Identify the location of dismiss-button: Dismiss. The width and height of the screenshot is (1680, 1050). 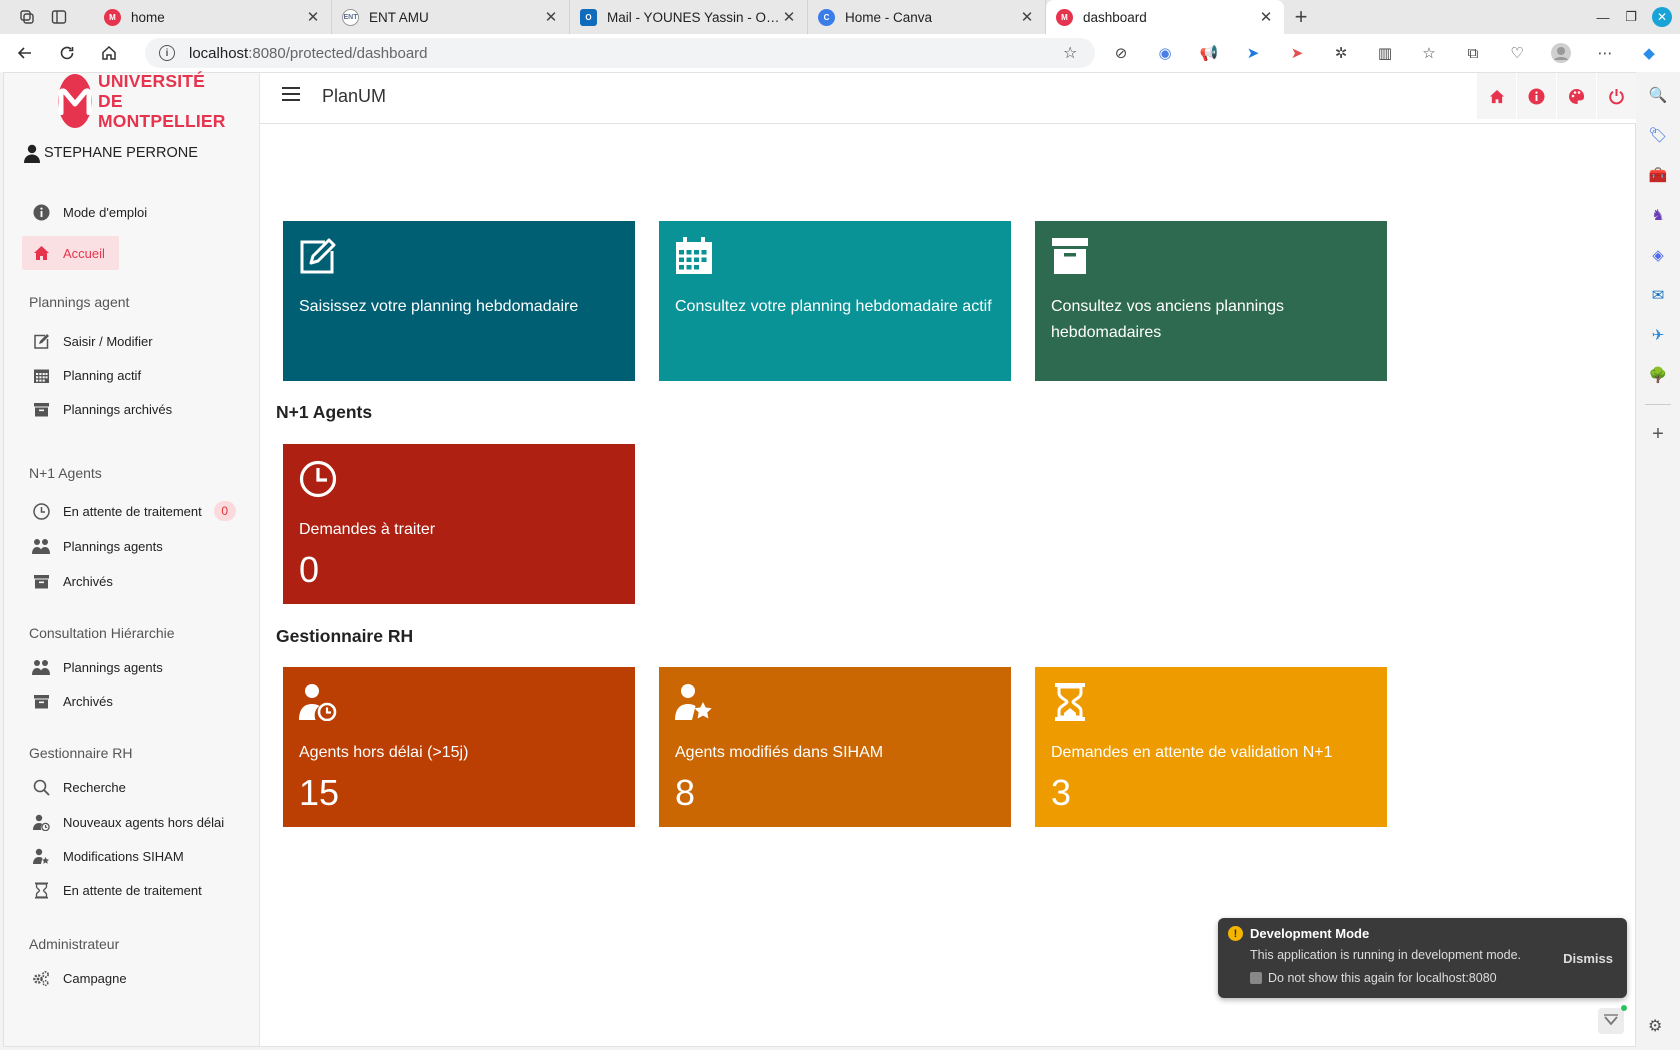
(1588, 958).